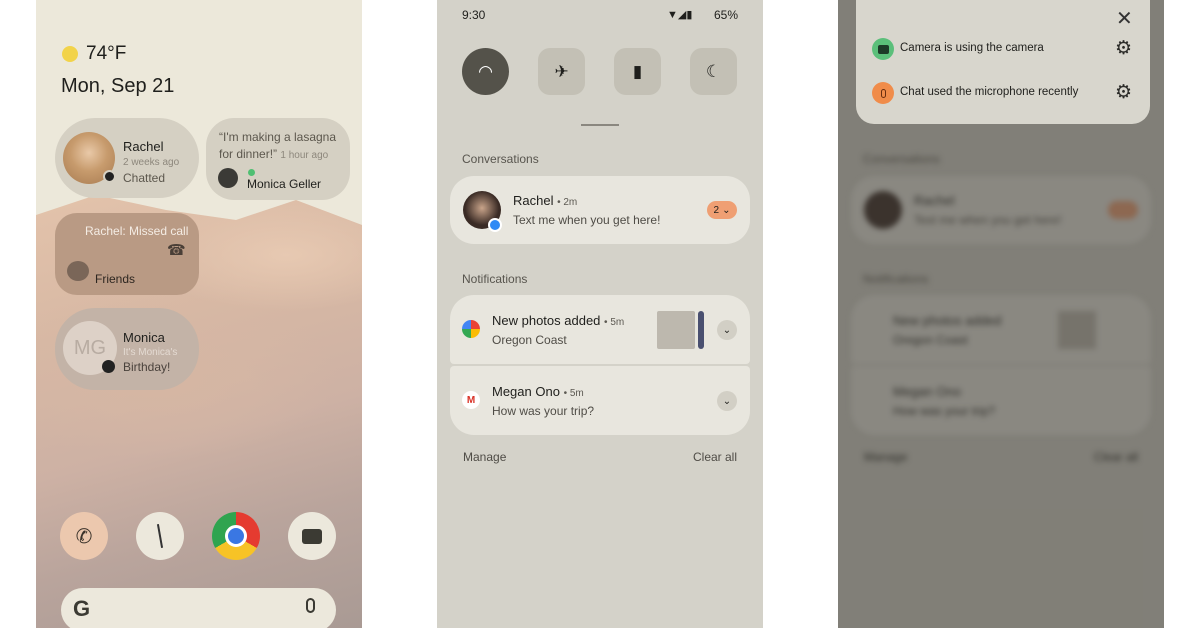  Describe the element at coordinates (972, 48) in the screenshot. I see `camera-usage-text: Camera is using the camera` at that location.